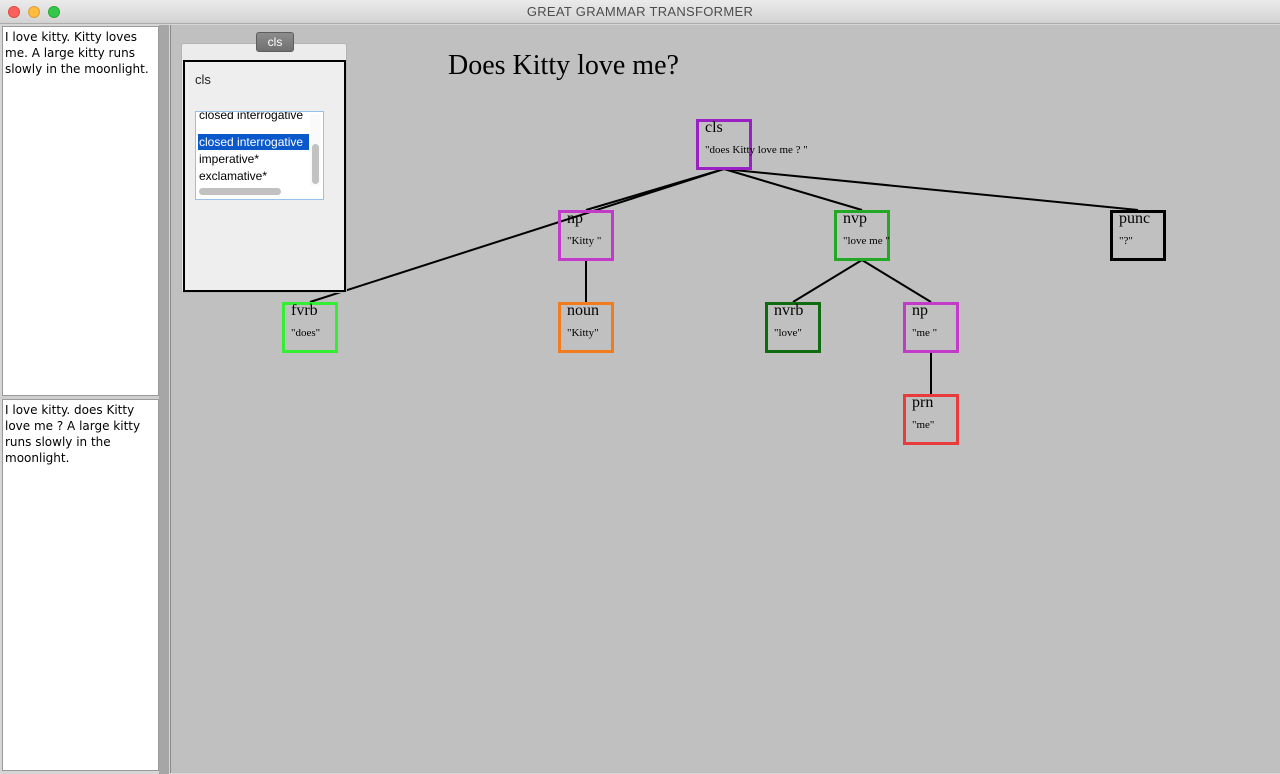 Image resolution: width=1280 pixels, height=774 pixels. Describe the element at coordinates (1126, 241) in the screenshot. I see `node-text: "?"` at that location.